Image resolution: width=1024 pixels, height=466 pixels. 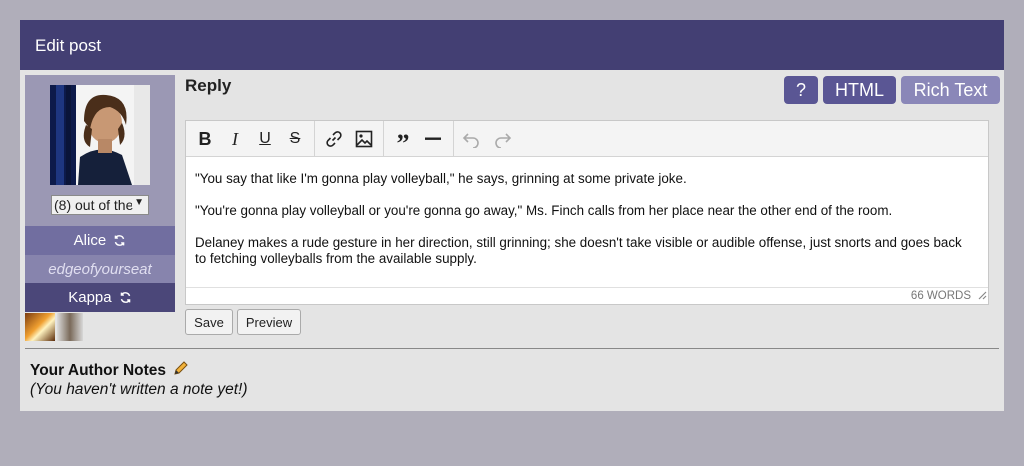 I want to click on author-notes-heading: Your Author Notes, so click(x=109, y=370).